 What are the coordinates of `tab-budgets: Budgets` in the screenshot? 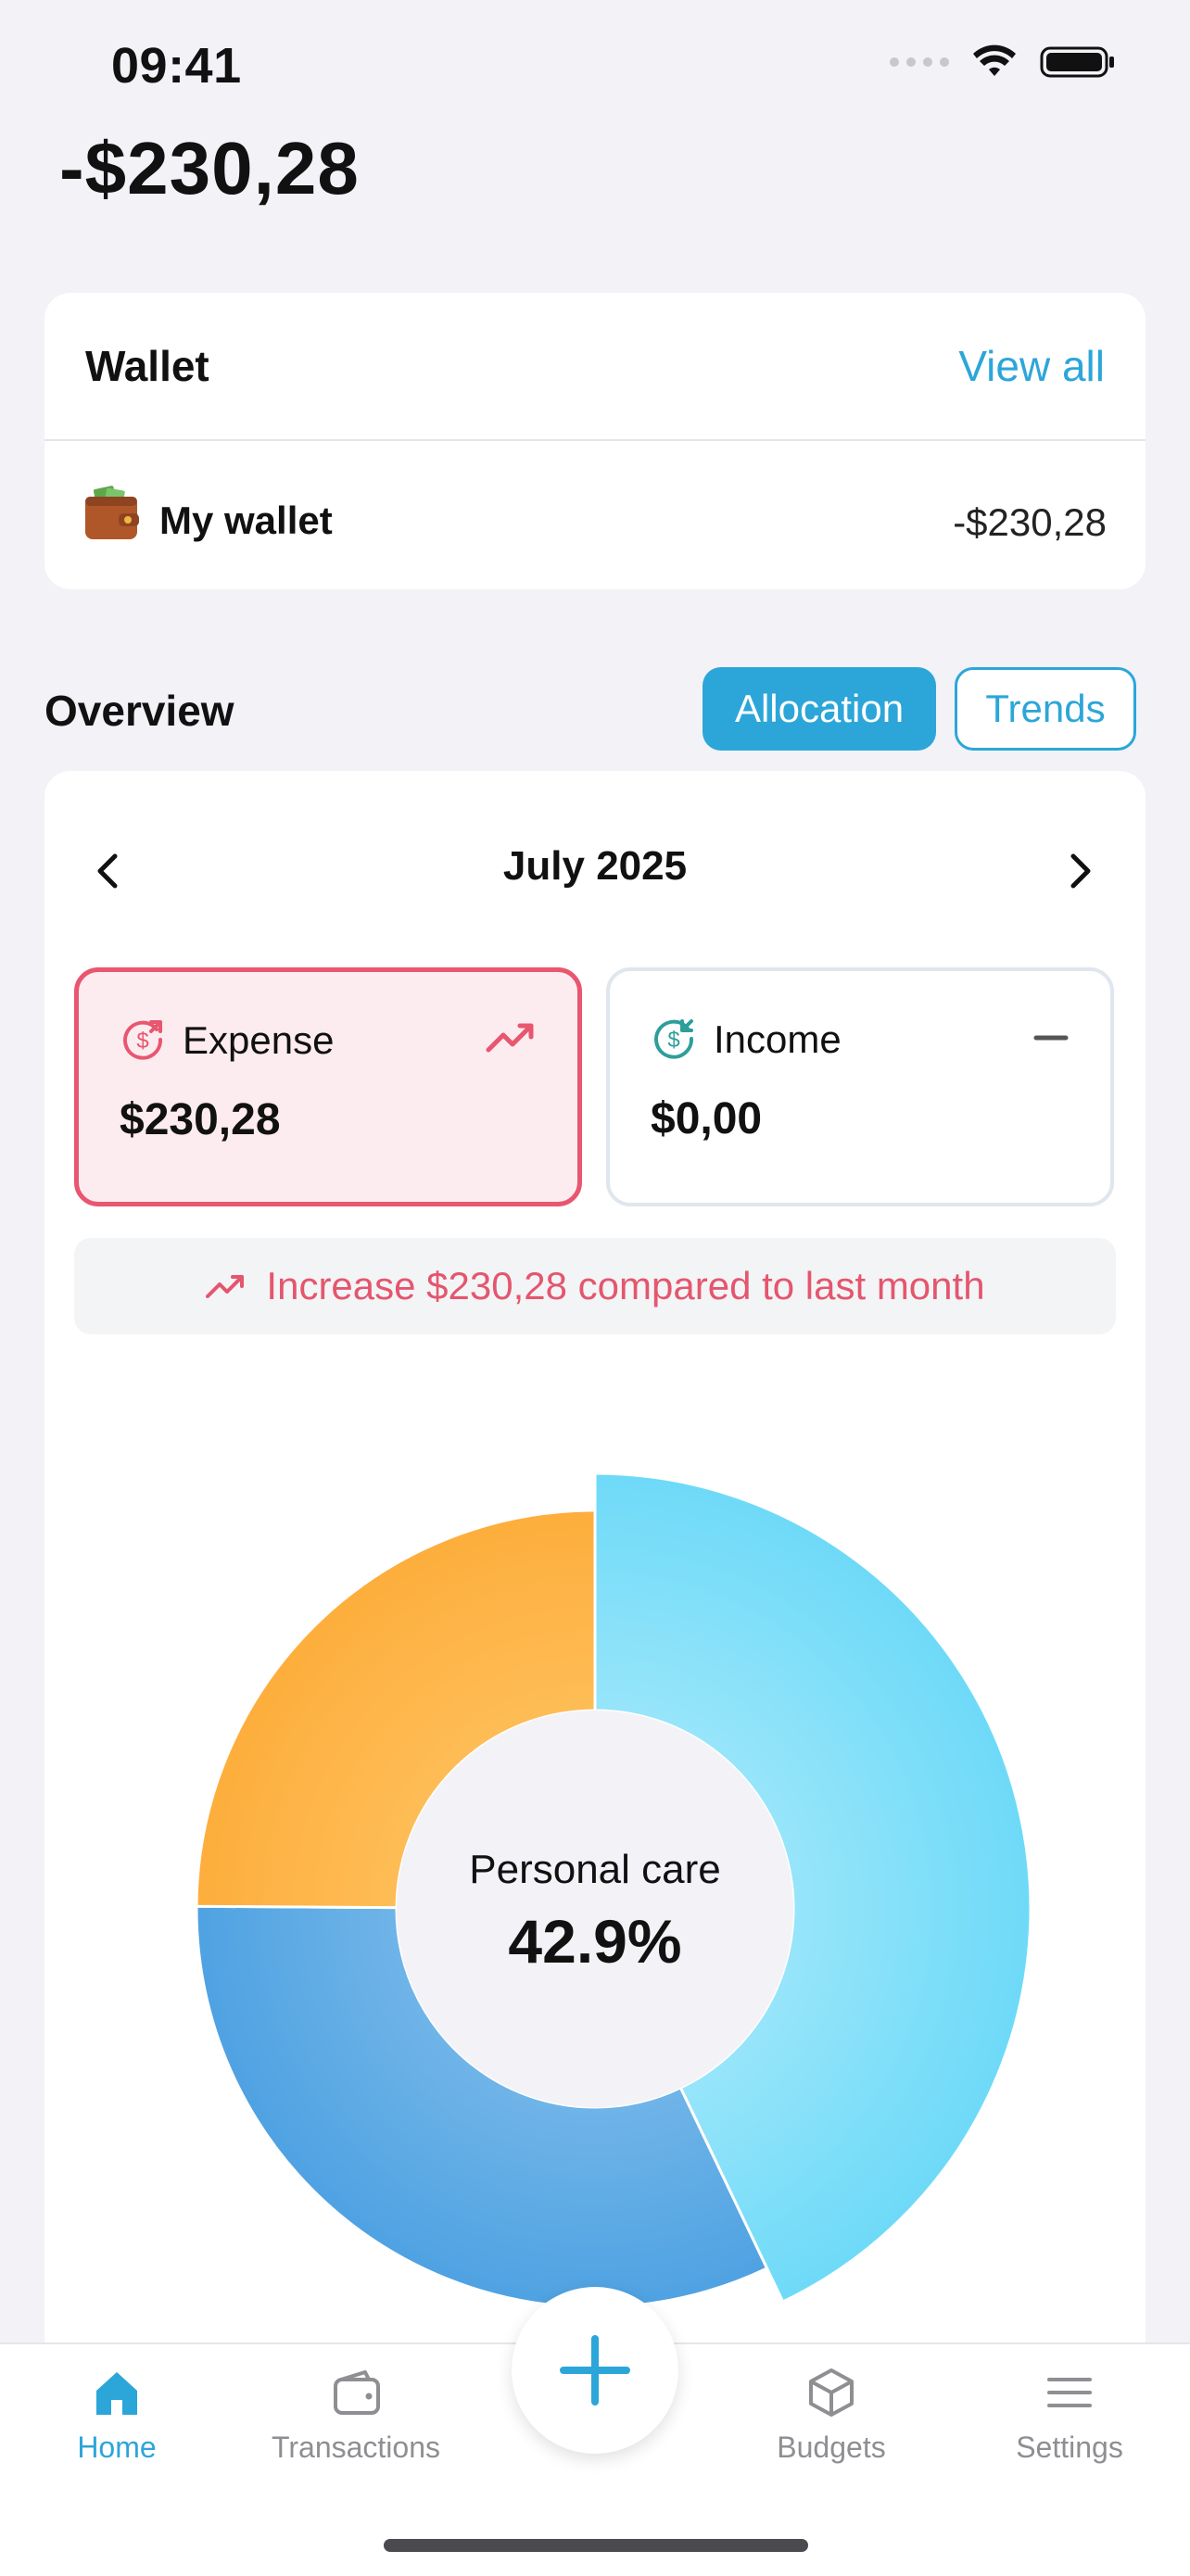 It's located at (831, 2415).